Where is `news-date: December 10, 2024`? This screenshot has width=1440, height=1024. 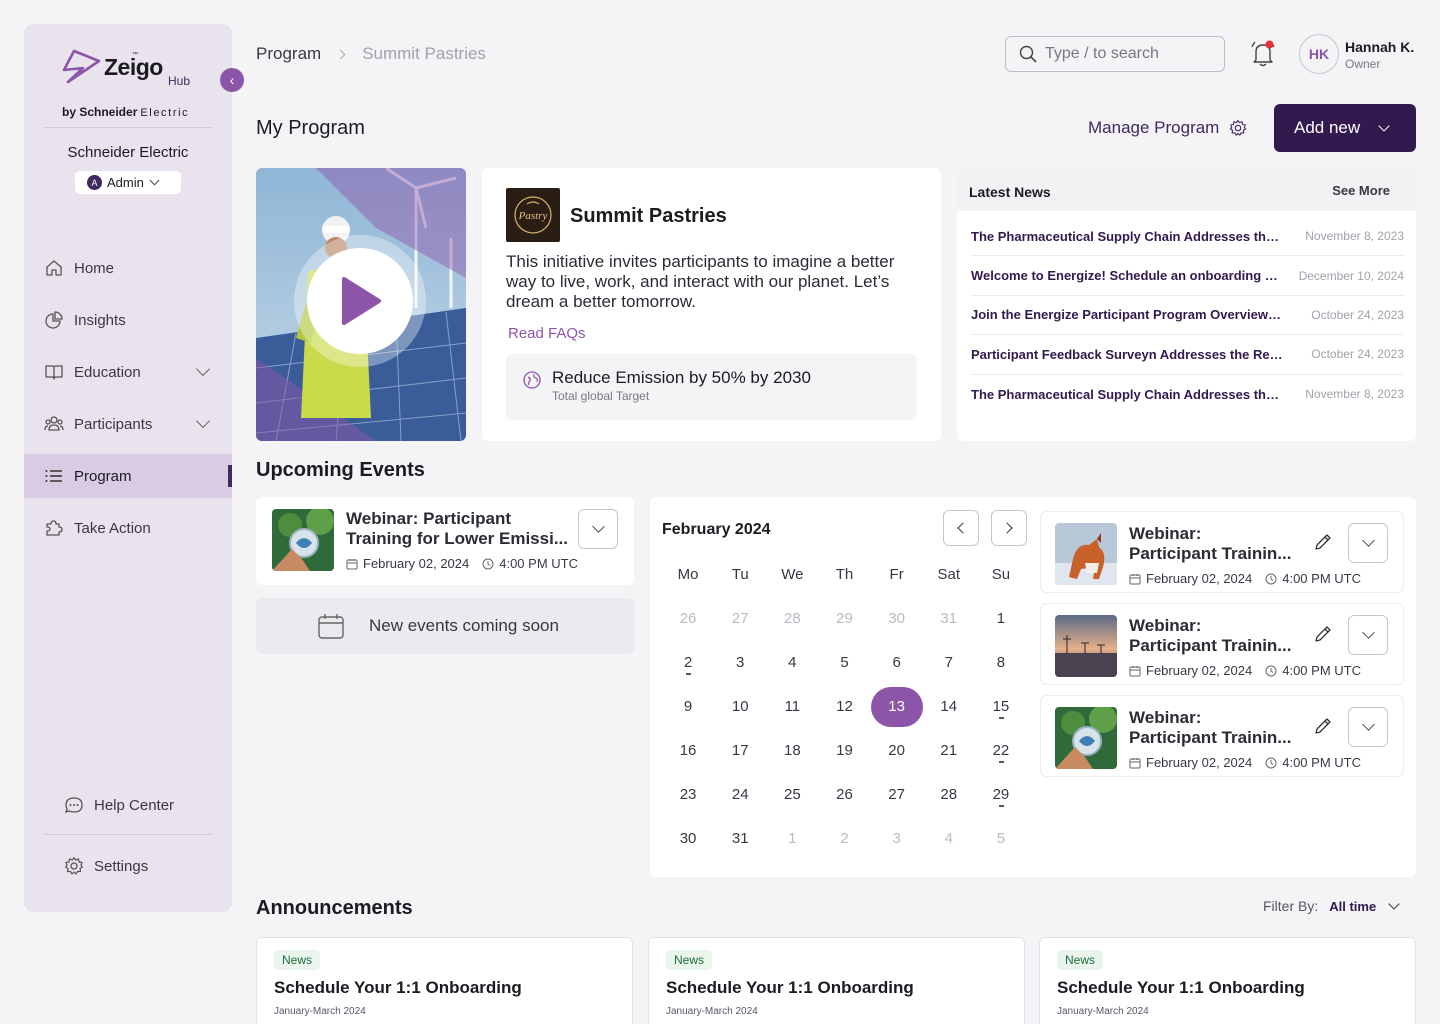
news-date: December 10, 2024 is located at coordinates (1351, 275).